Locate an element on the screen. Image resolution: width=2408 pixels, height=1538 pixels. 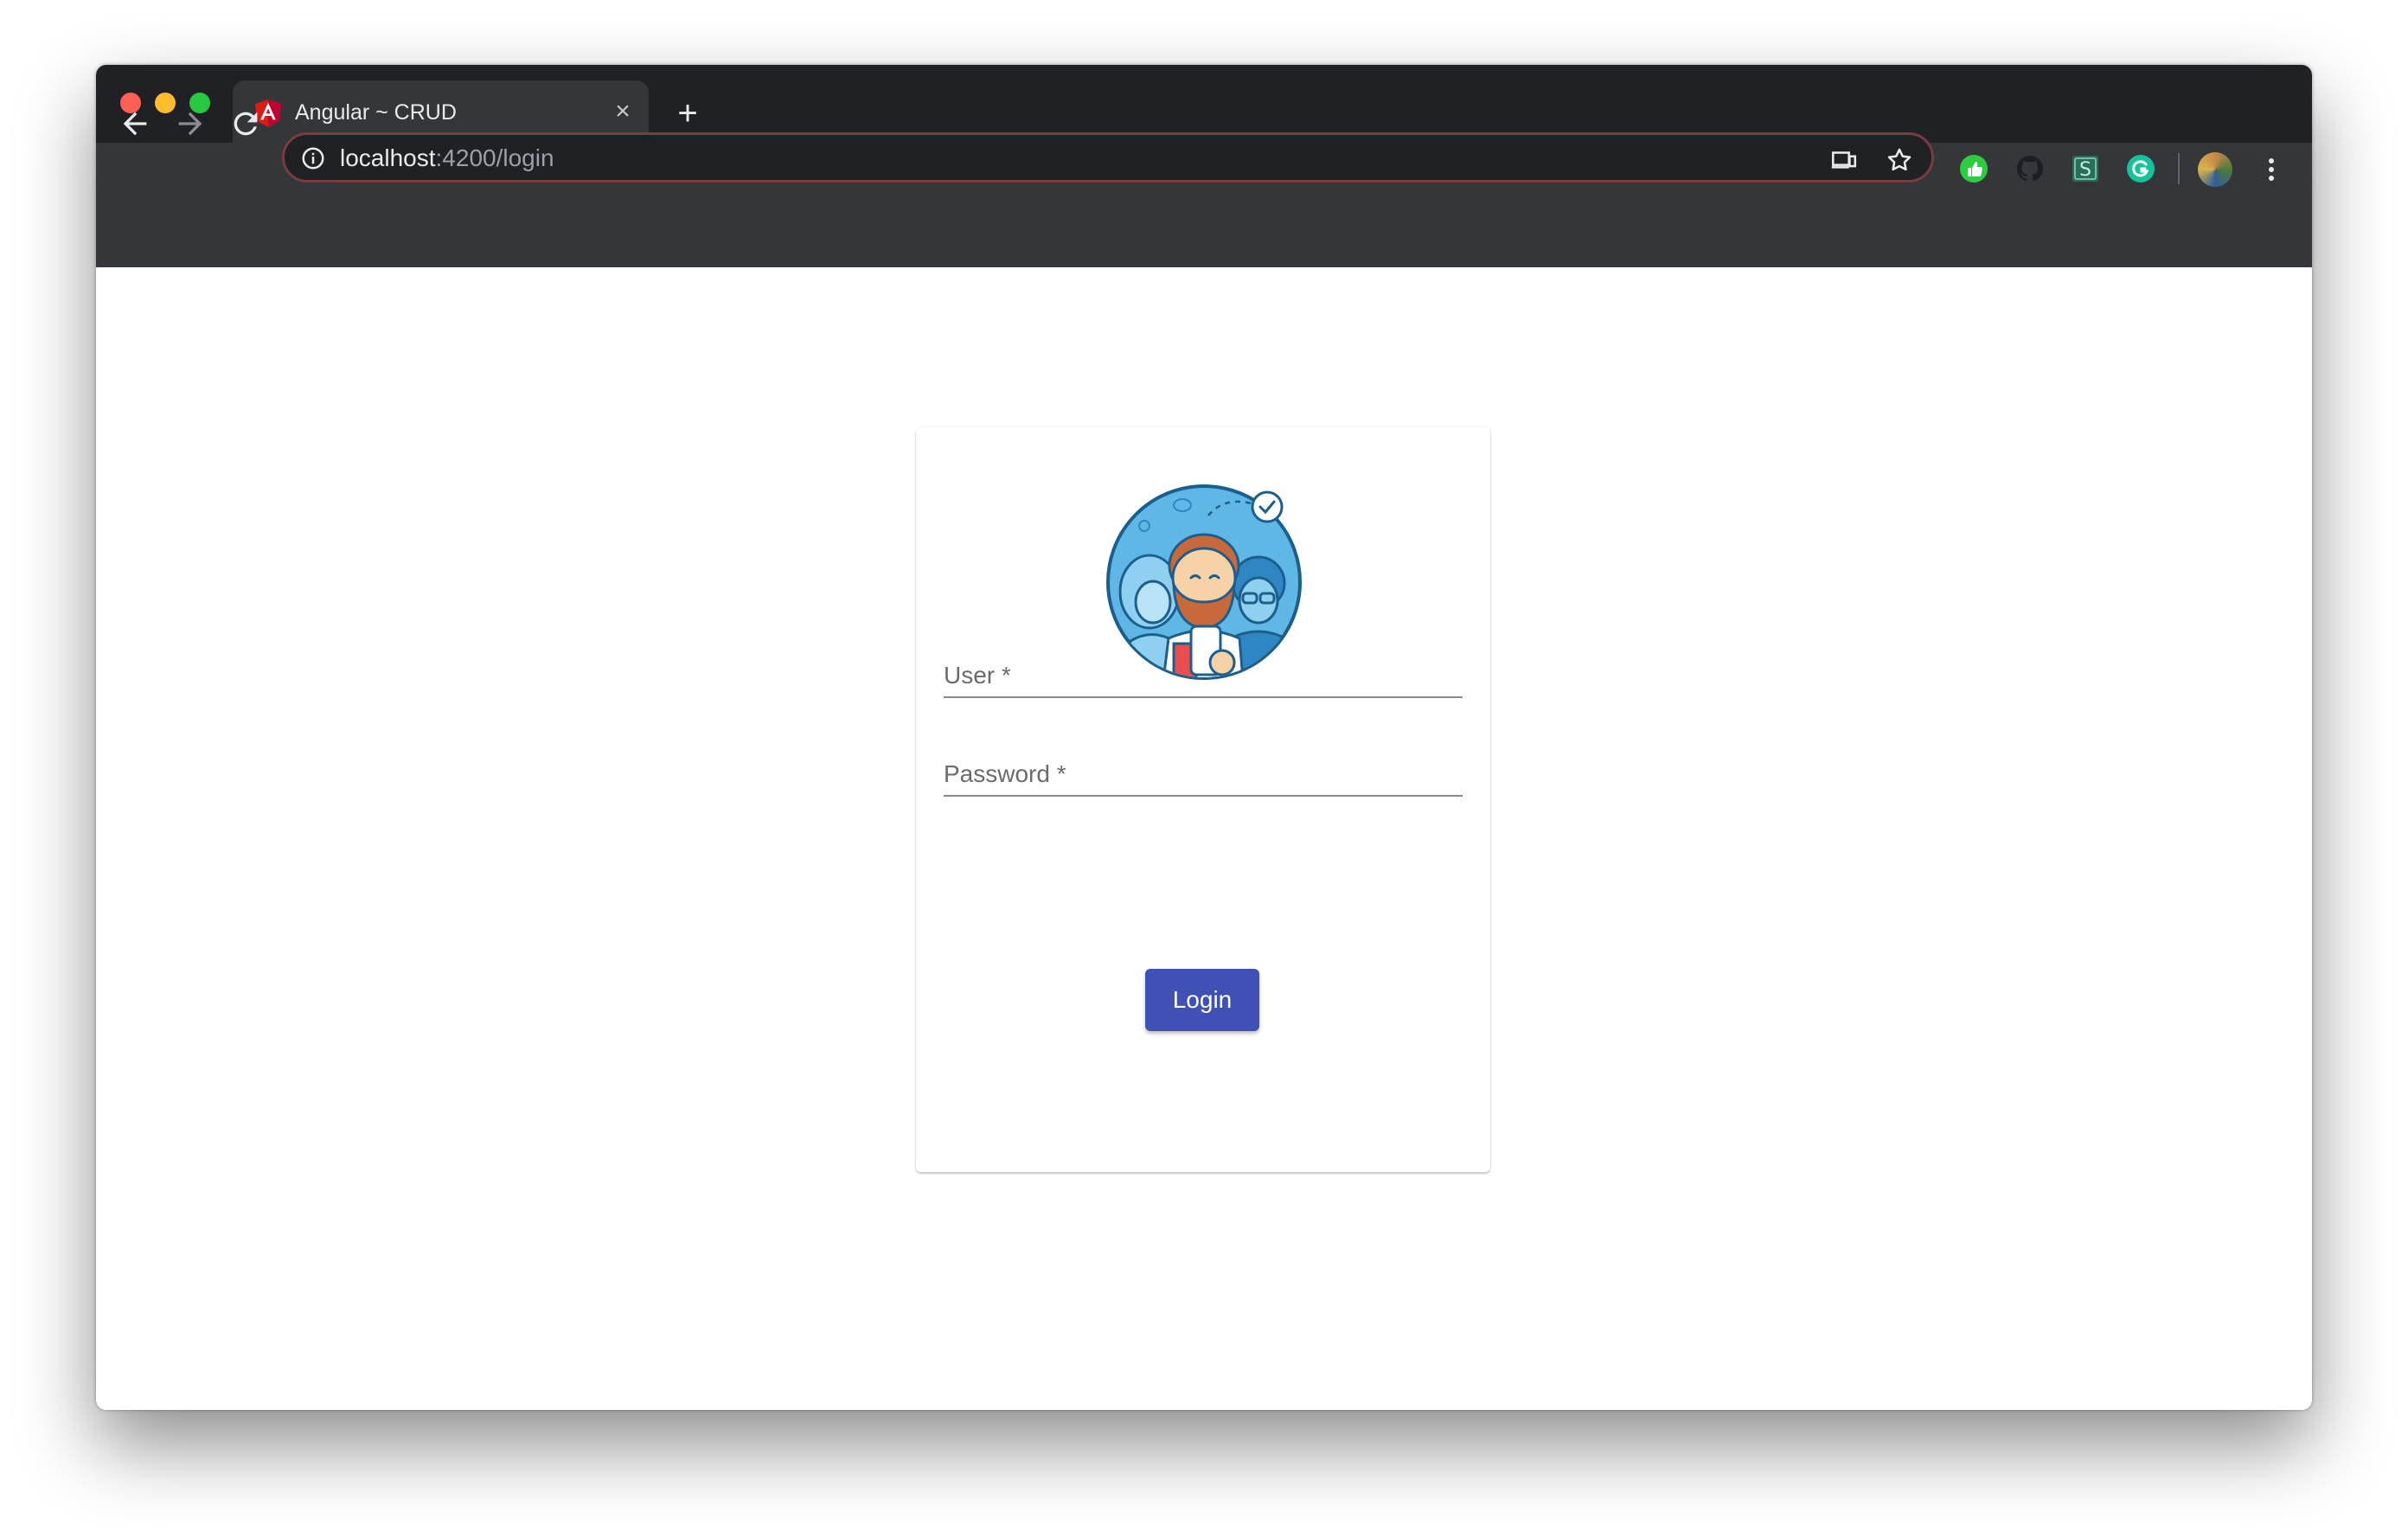
user-input is located at coordinates (1205, 669).